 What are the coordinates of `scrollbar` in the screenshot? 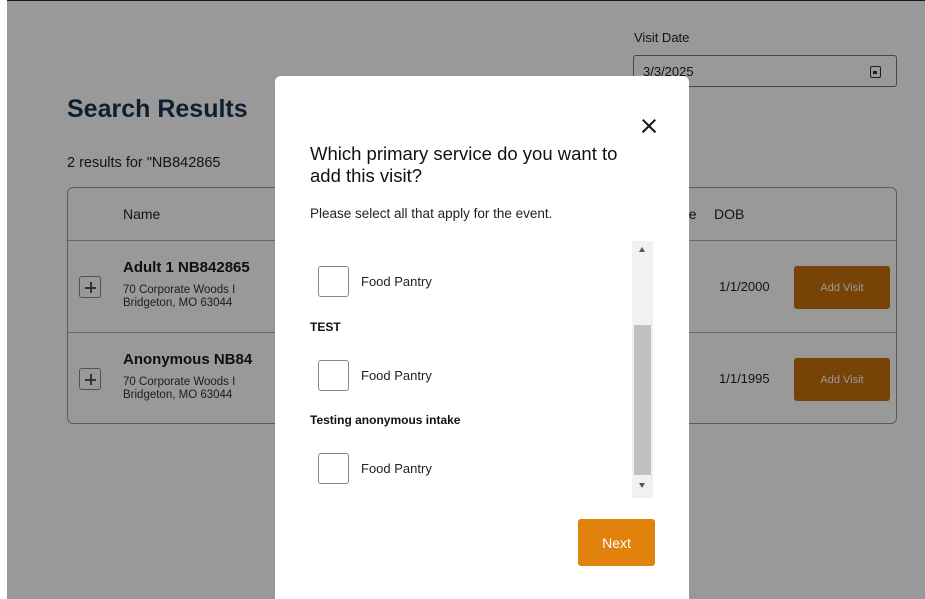 It's located at (642, 369).